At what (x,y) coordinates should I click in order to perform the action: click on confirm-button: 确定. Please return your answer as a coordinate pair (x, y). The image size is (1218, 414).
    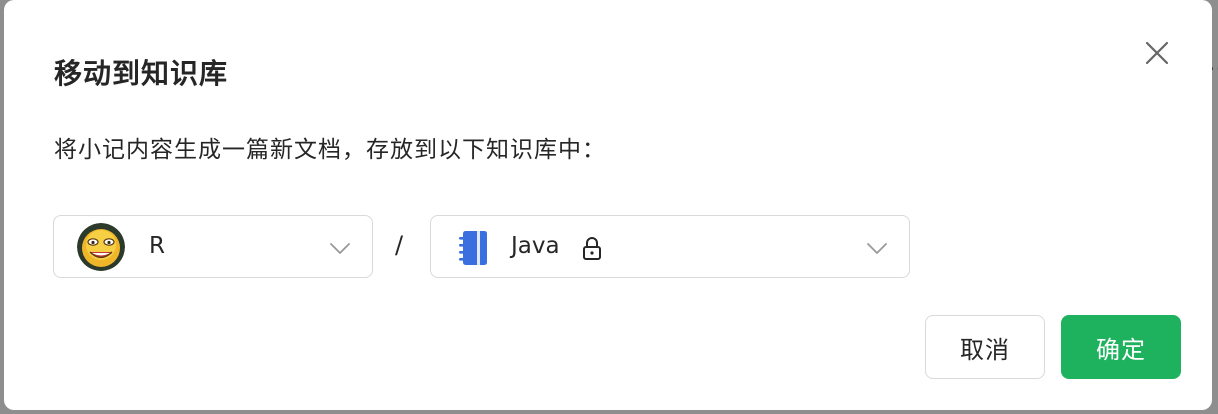
    Looking at the image, I should click on (1121, 347).